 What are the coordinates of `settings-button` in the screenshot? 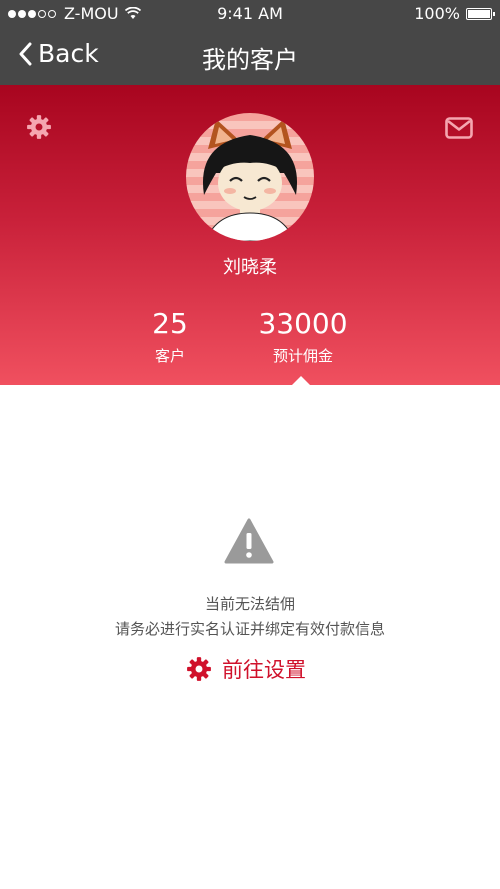 It's located at (39, 127).